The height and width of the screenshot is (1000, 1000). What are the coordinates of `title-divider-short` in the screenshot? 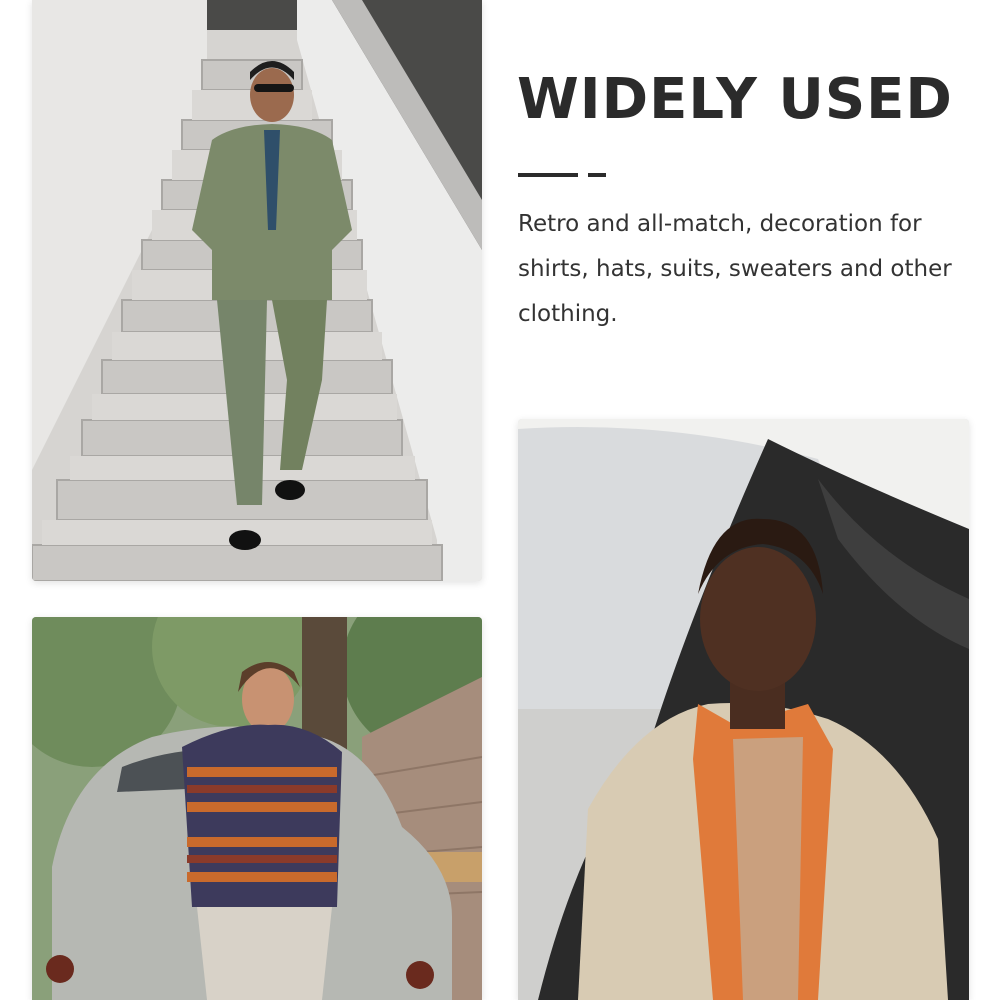 It's located at (597, 175).